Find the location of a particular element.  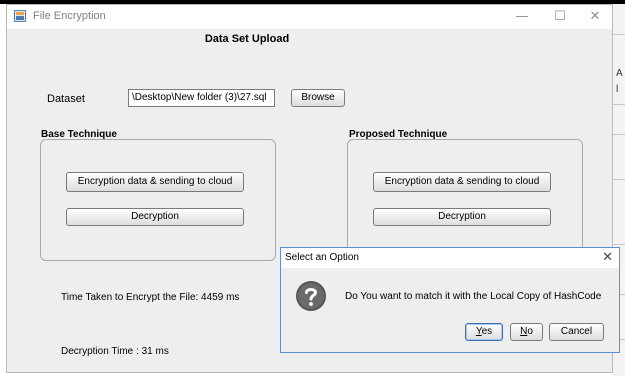

yes-button: Yes is located at coordinates (484, 332).